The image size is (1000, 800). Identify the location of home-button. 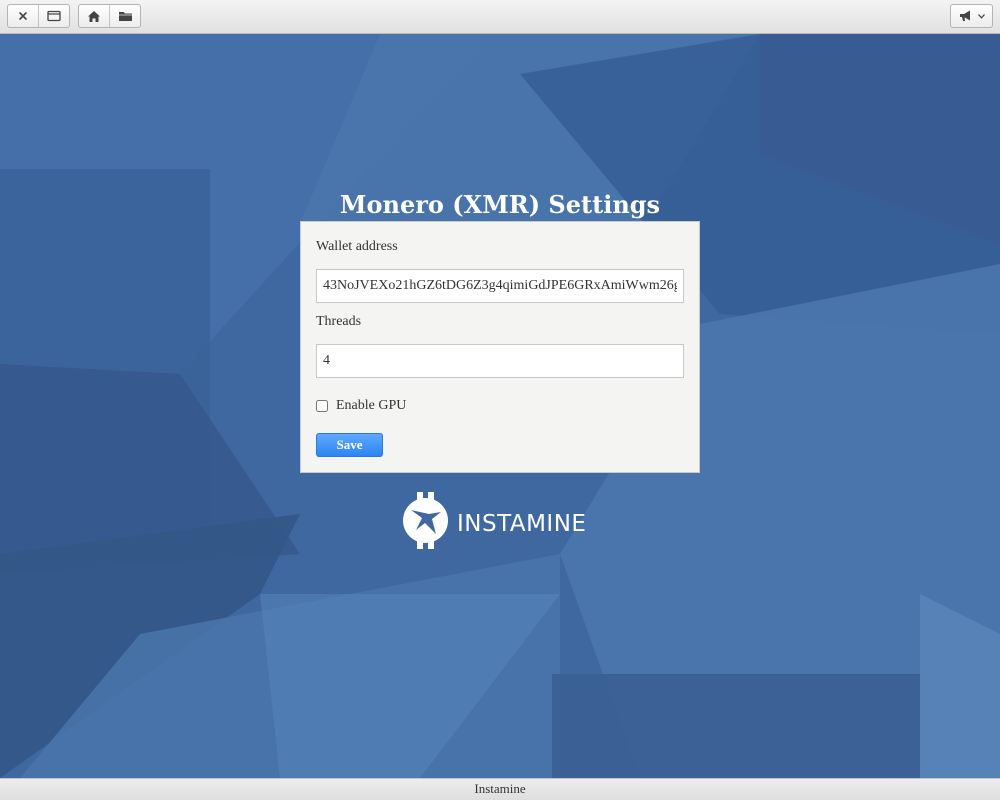
(94, 16).